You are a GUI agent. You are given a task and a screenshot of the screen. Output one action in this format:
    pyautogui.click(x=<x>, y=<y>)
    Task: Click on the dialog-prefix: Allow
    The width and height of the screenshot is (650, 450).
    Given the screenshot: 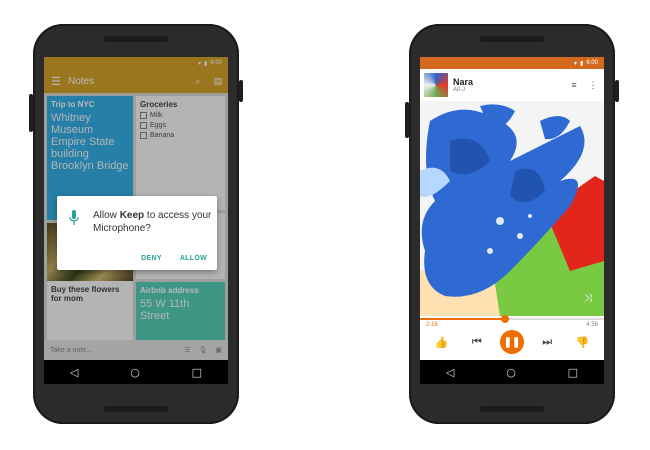 What is the action you would take?
    pyautogui.click(x=106, y=215)
    